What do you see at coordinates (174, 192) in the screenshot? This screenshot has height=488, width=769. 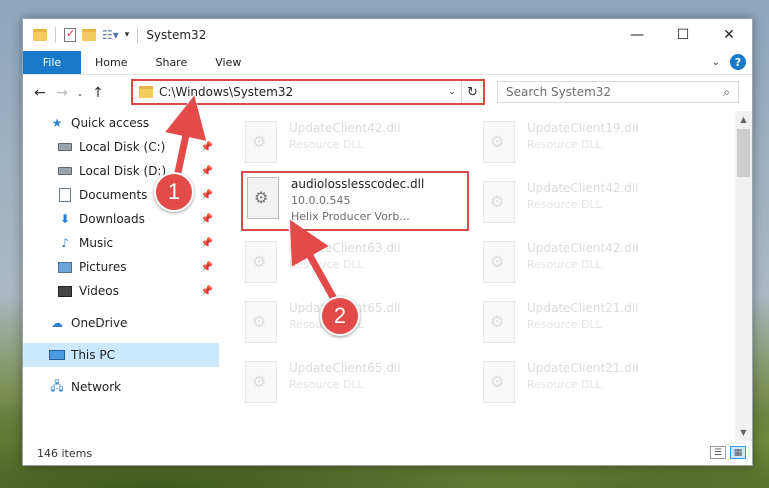 I see `step-1-badge: 1` at bounding box center [174, 192].